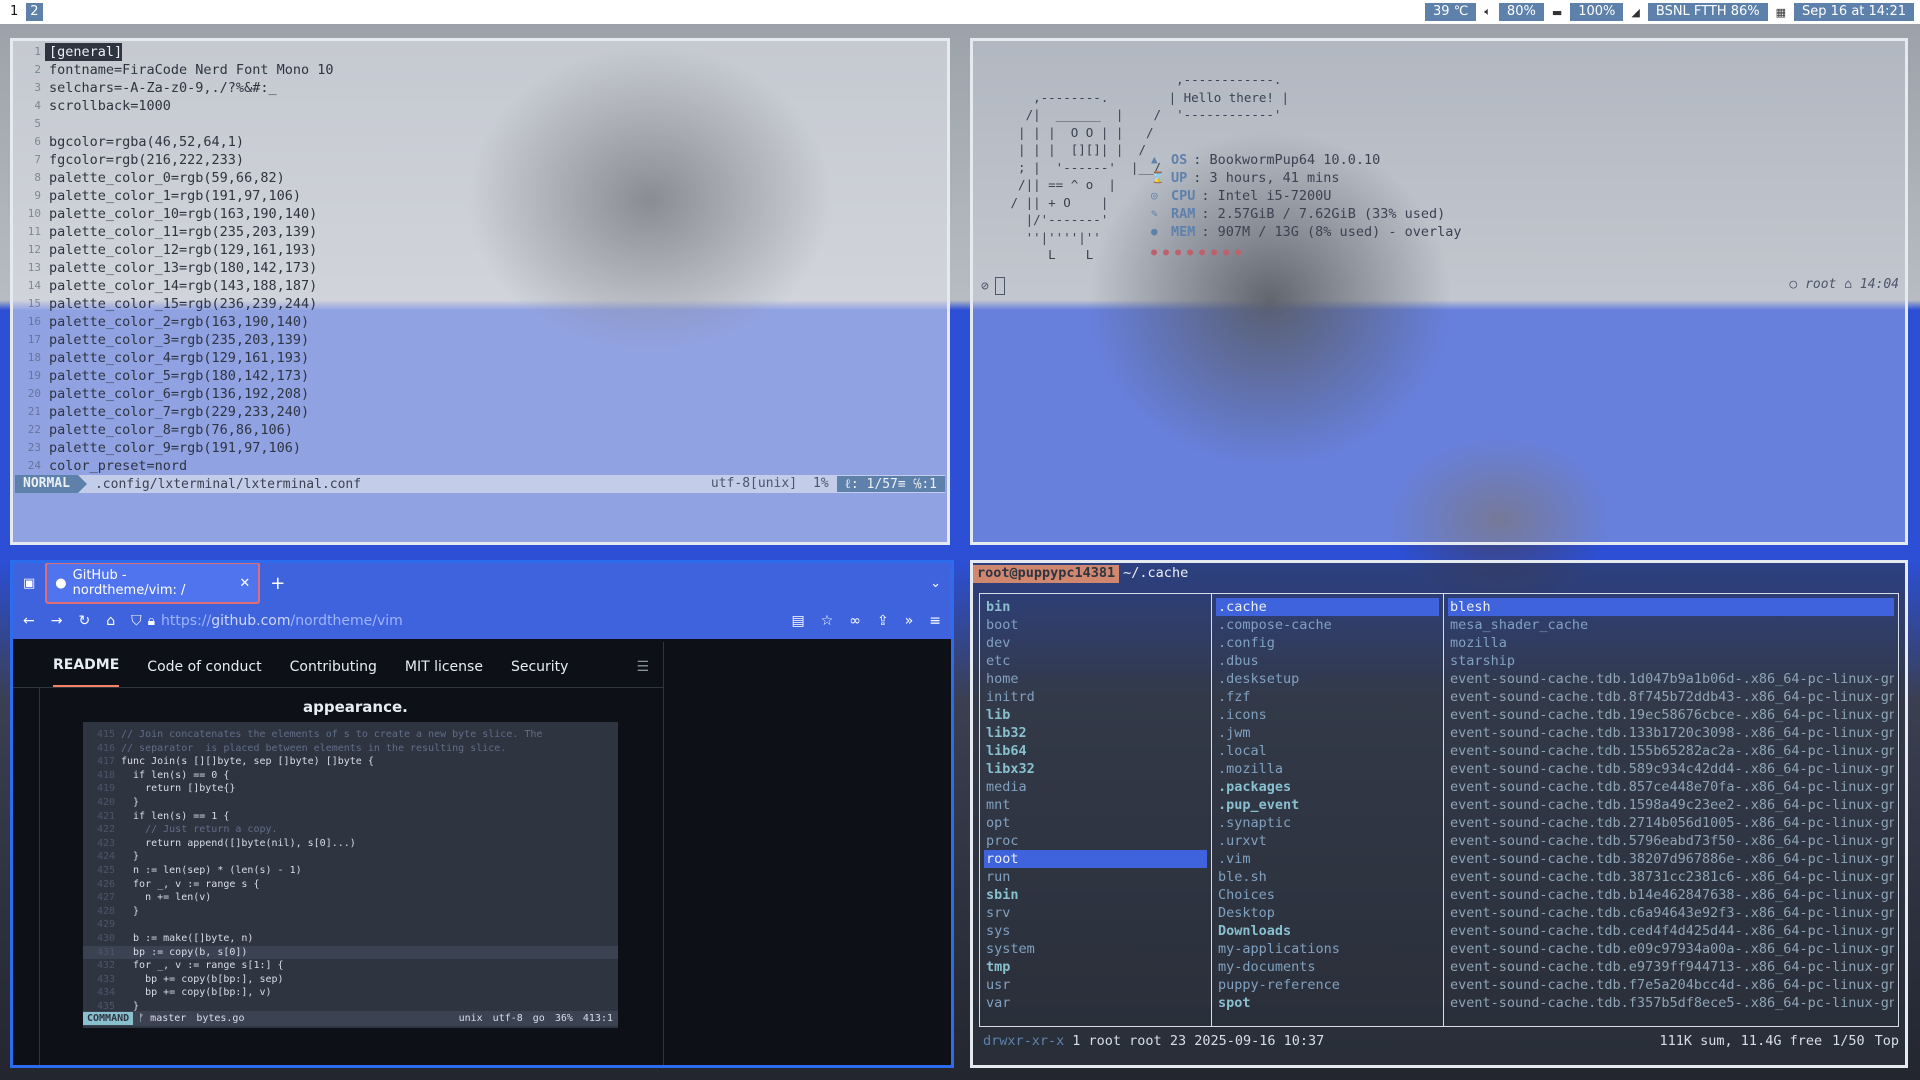  Describe the element at coordinates (1671, 643) in the screenshot. I see `ranger-entry: mozilla` at that location.